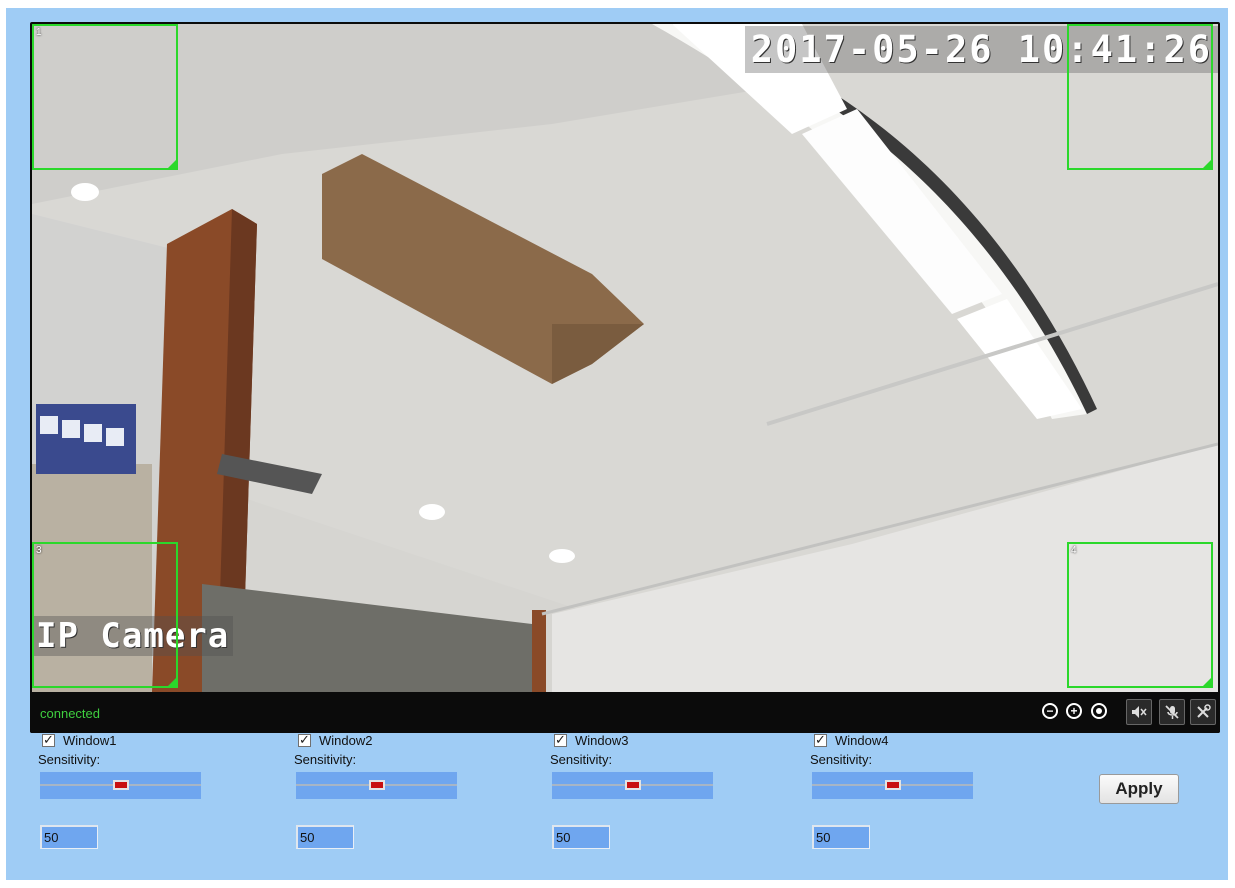  What do you see at coordinates (1074, 550) in the screenshot?
I see `zone-number: 4` at bounding box center [1074, 550].